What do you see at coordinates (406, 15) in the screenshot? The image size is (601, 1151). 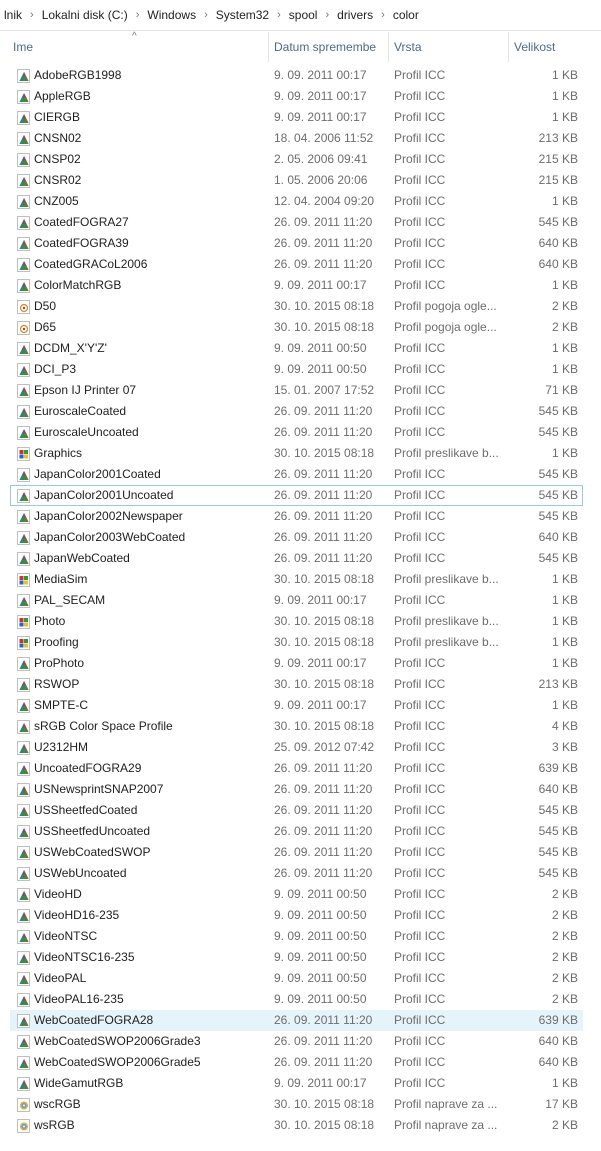 I see `breadcrumb-item: color` at bounding box center [406, 15].